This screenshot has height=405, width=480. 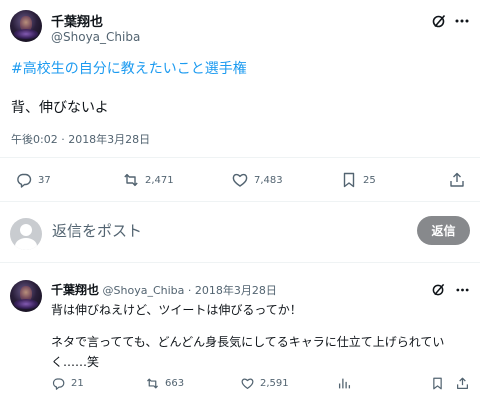 I want to click on repost-count: 2,471, so click(x=159, y=180).